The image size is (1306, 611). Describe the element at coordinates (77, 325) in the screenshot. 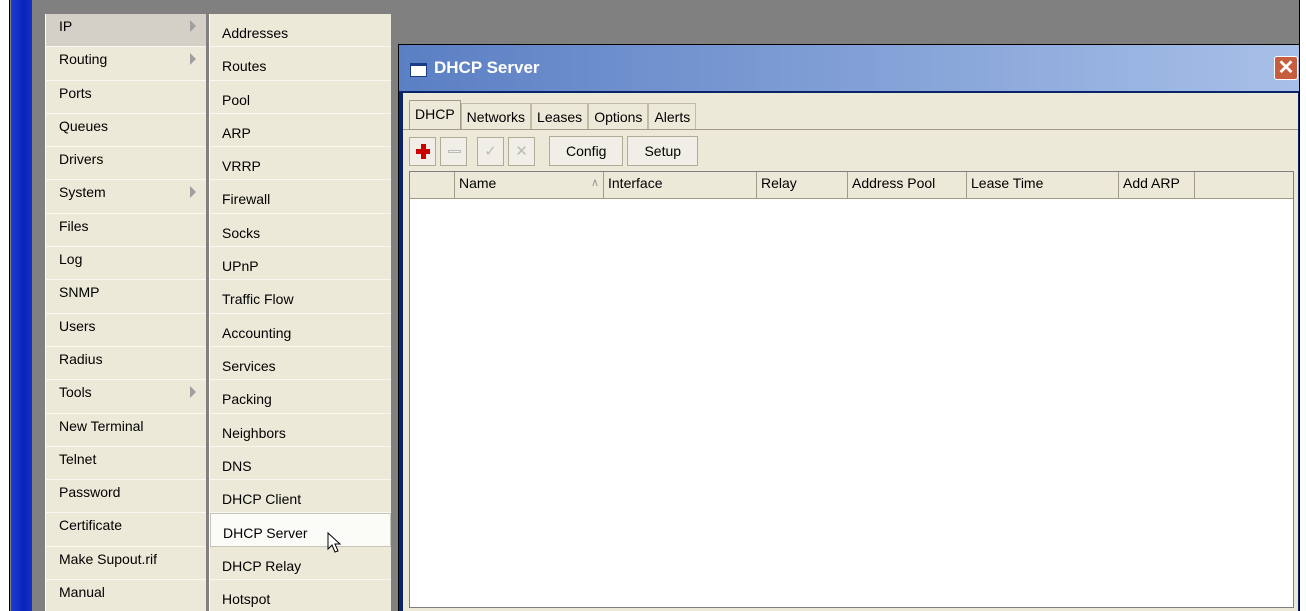

I see `menu-item-label: Users` at that location.